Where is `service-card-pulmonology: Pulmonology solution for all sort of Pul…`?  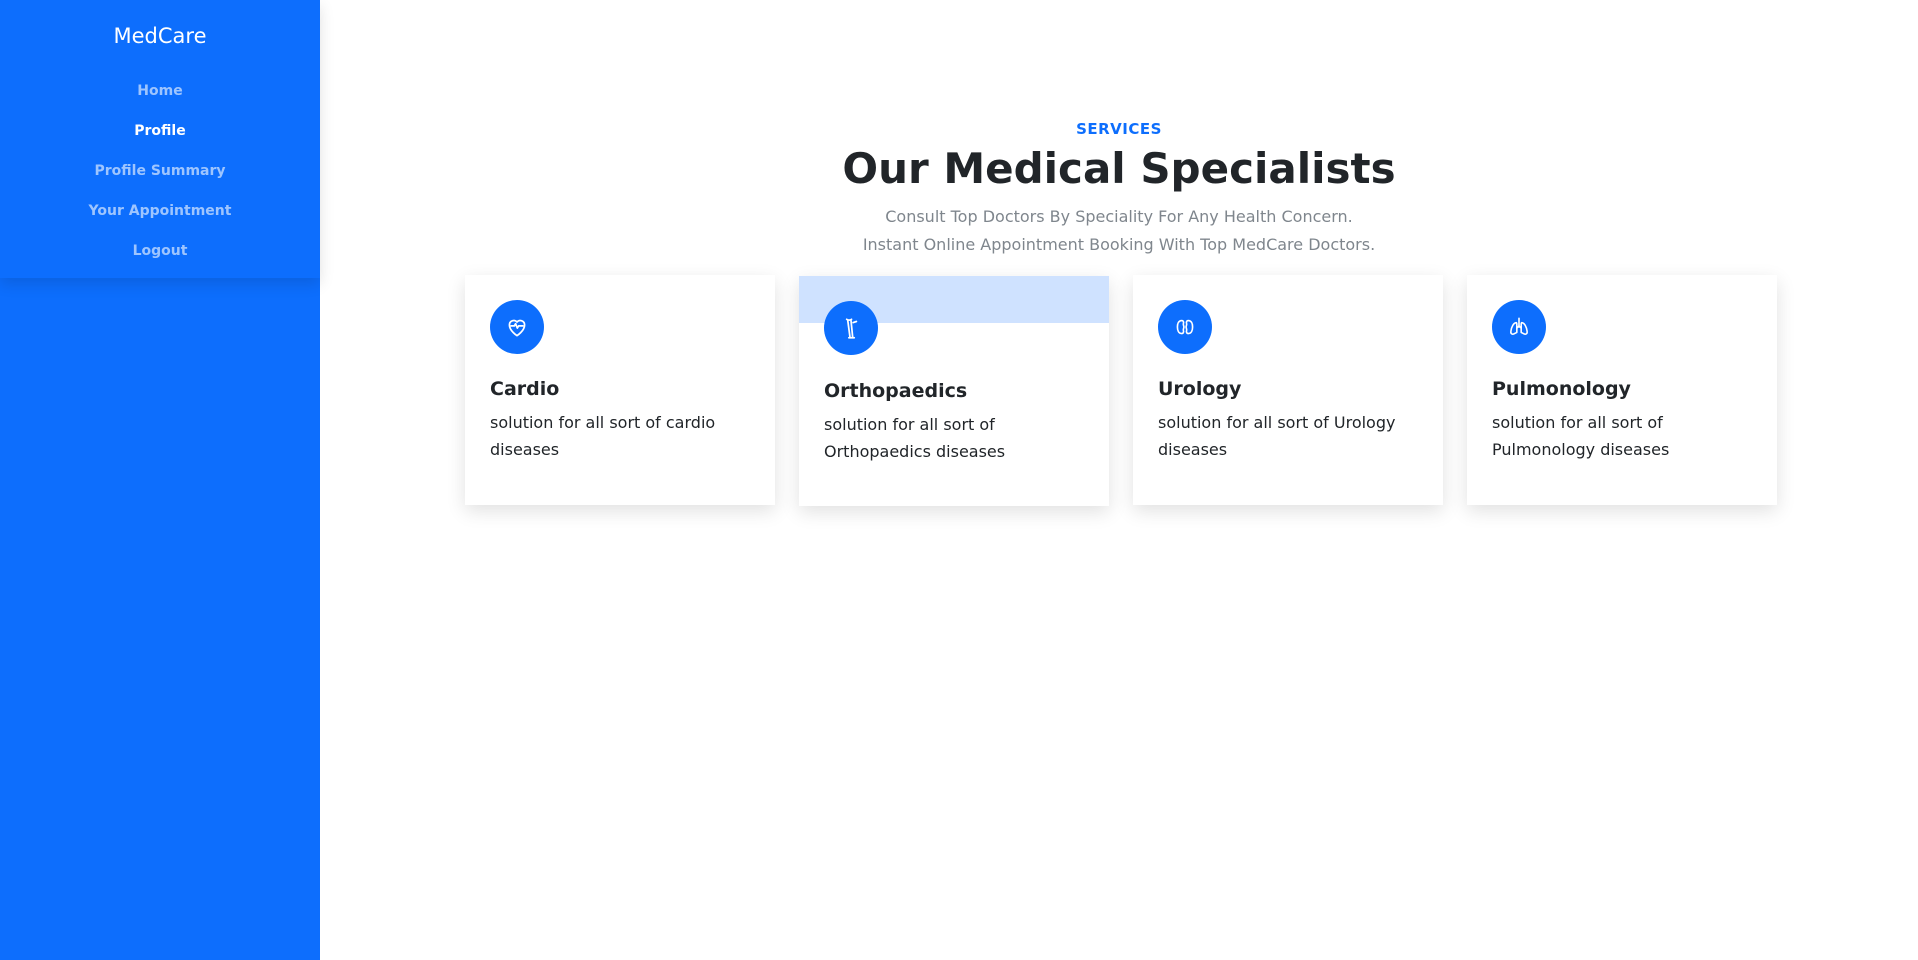 service-card-pulmonology: Pulmonology solution for all sort of Pul… is located at coordinates (1622, 390).